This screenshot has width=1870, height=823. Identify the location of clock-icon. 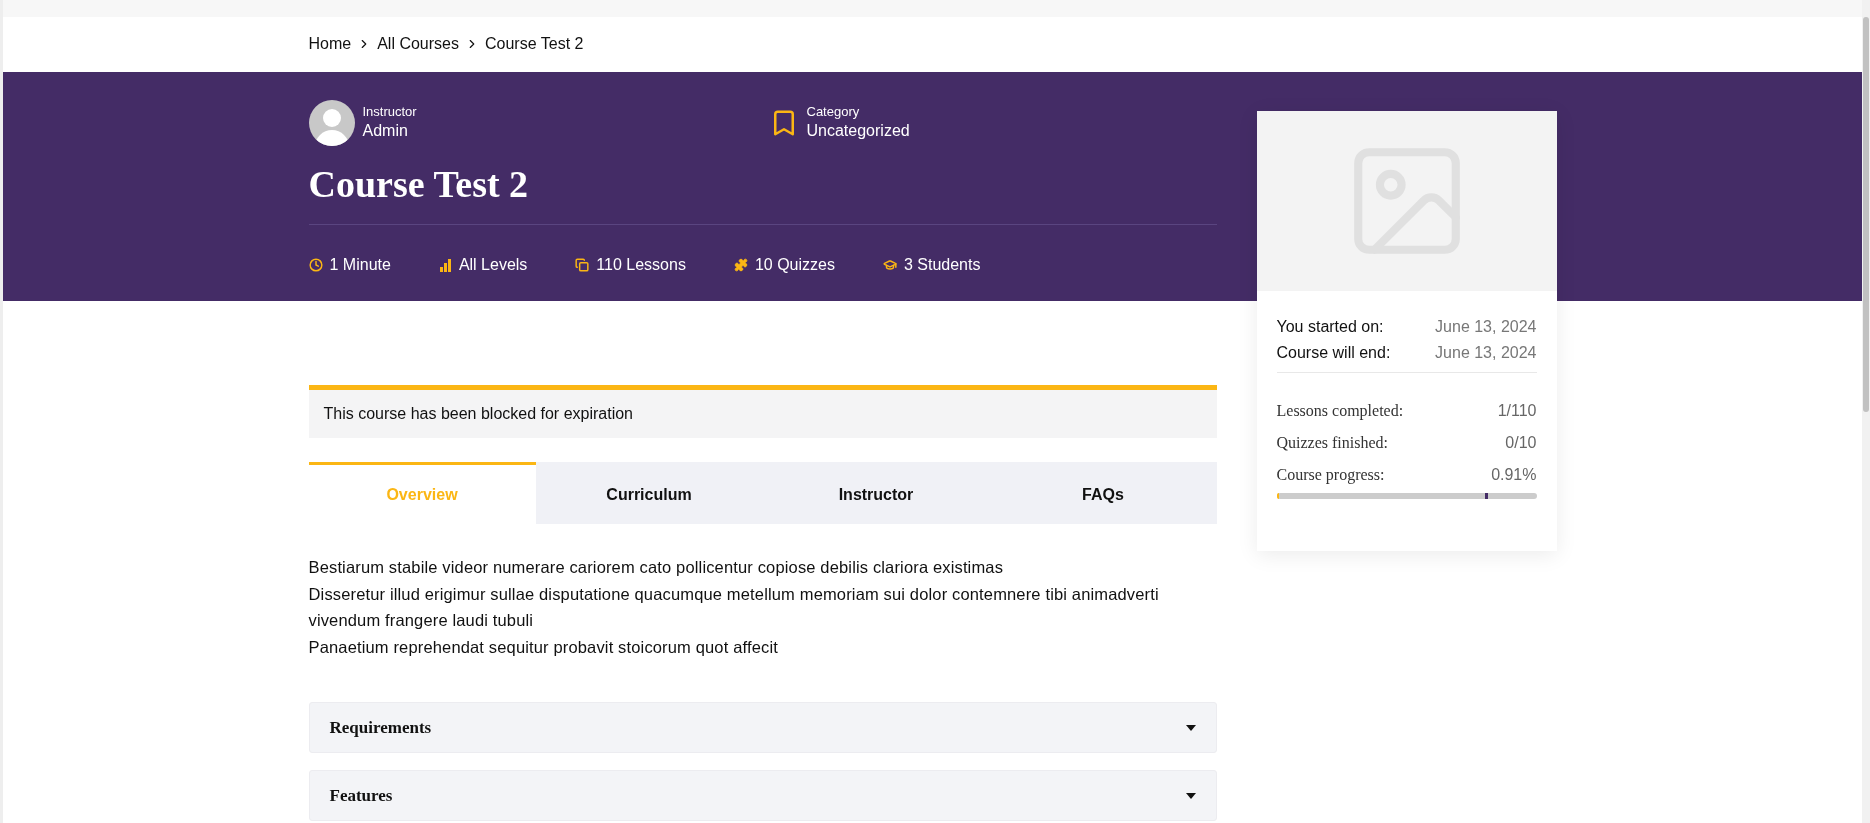
(315, 265).